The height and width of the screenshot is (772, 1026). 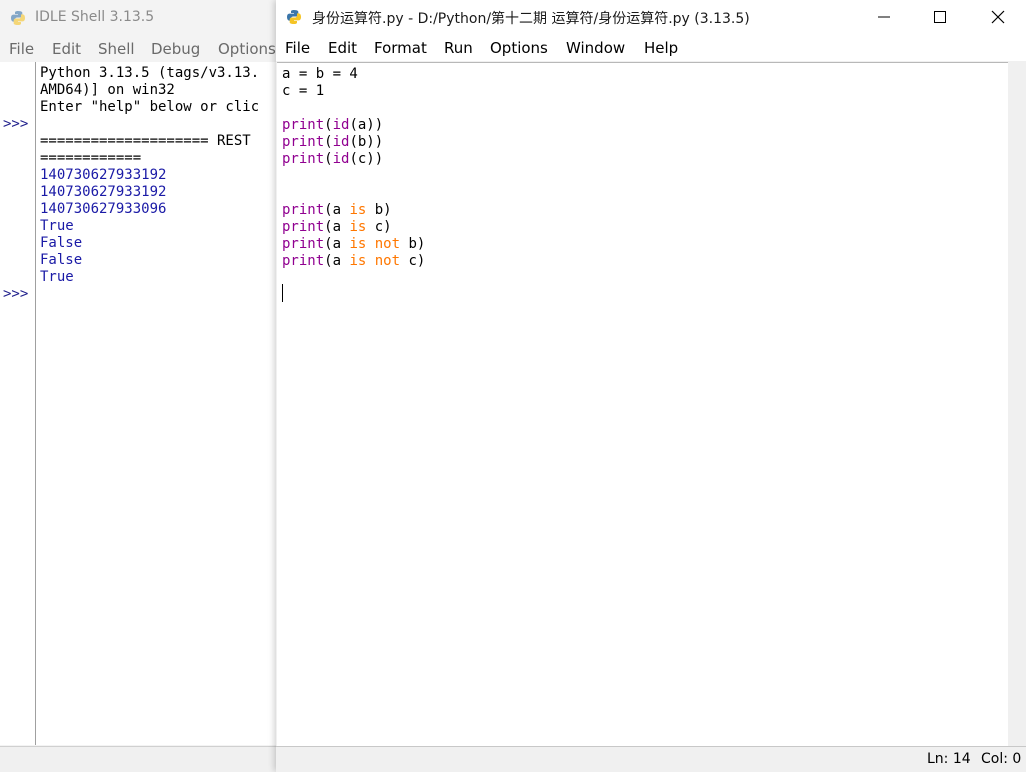 I want to click on shell-prompt-gutter: >>> >>>, so click(x=18, y=403).